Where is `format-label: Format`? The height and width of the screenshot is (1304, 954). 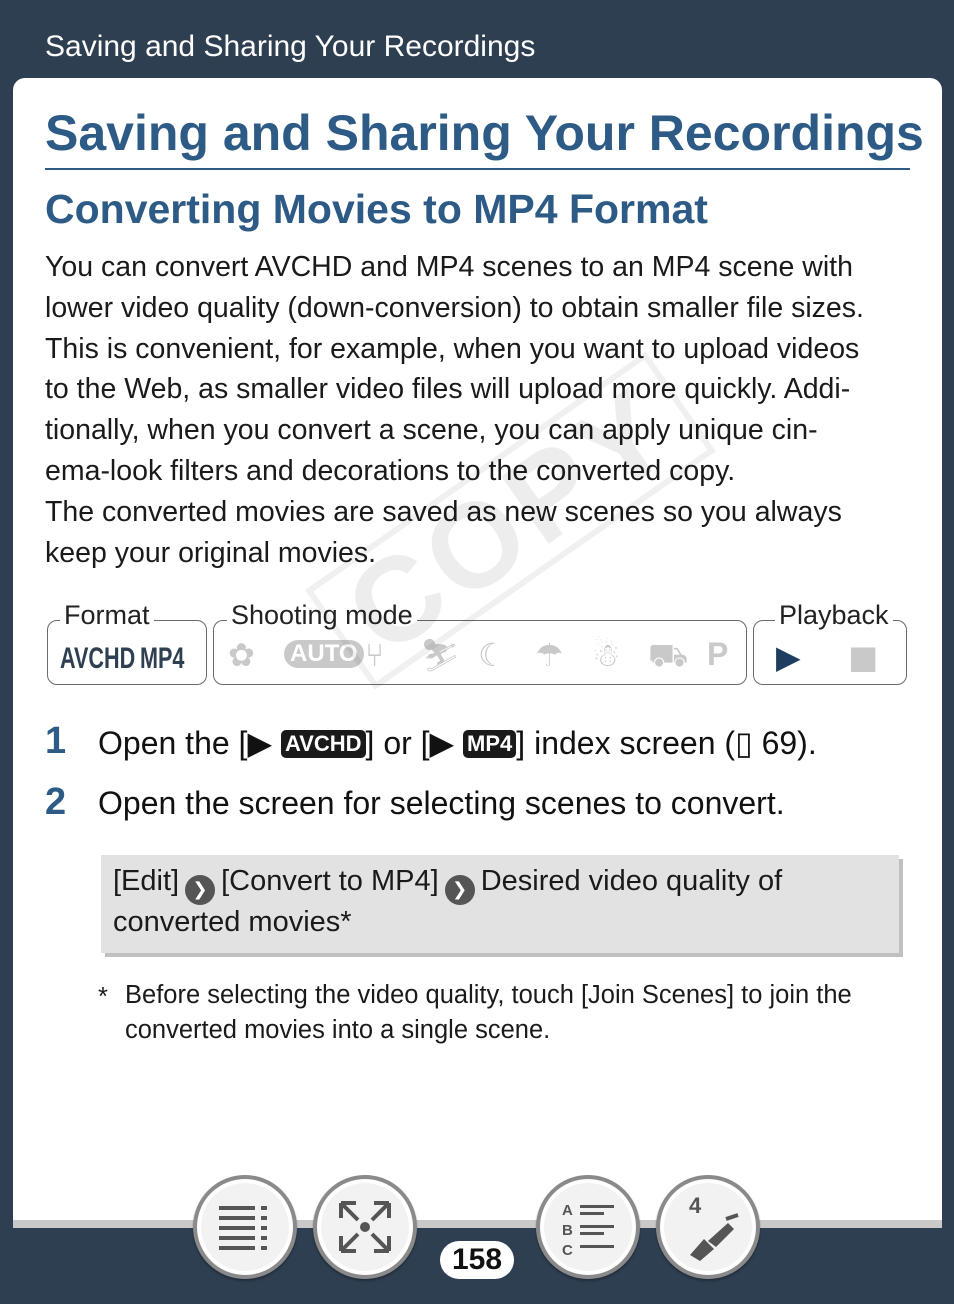
format-label: Format is located at coordinates (107, 615).